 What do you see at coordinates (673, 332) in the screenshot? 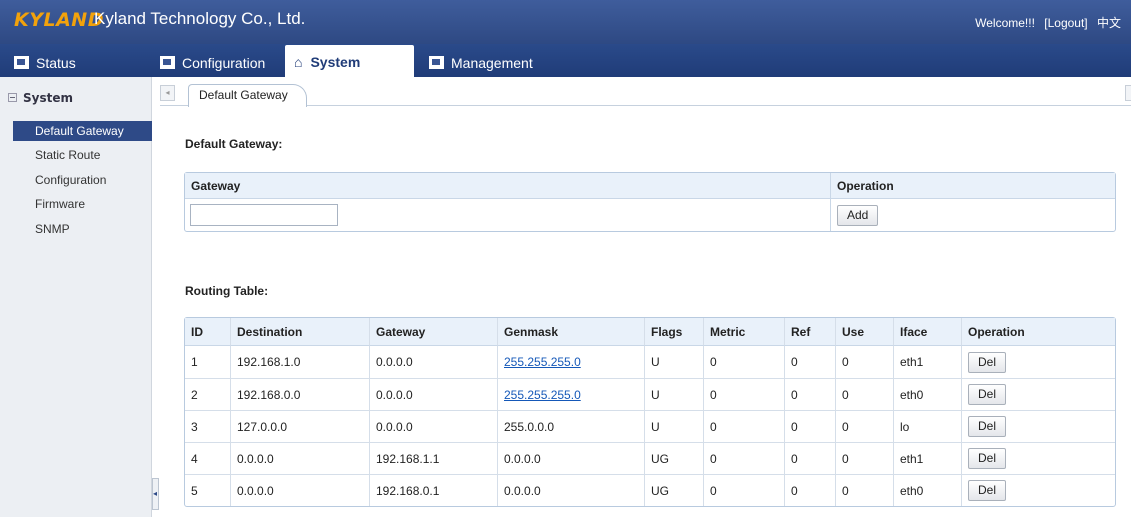
I see `column-header: Flags` at bounding box center [673, 332].